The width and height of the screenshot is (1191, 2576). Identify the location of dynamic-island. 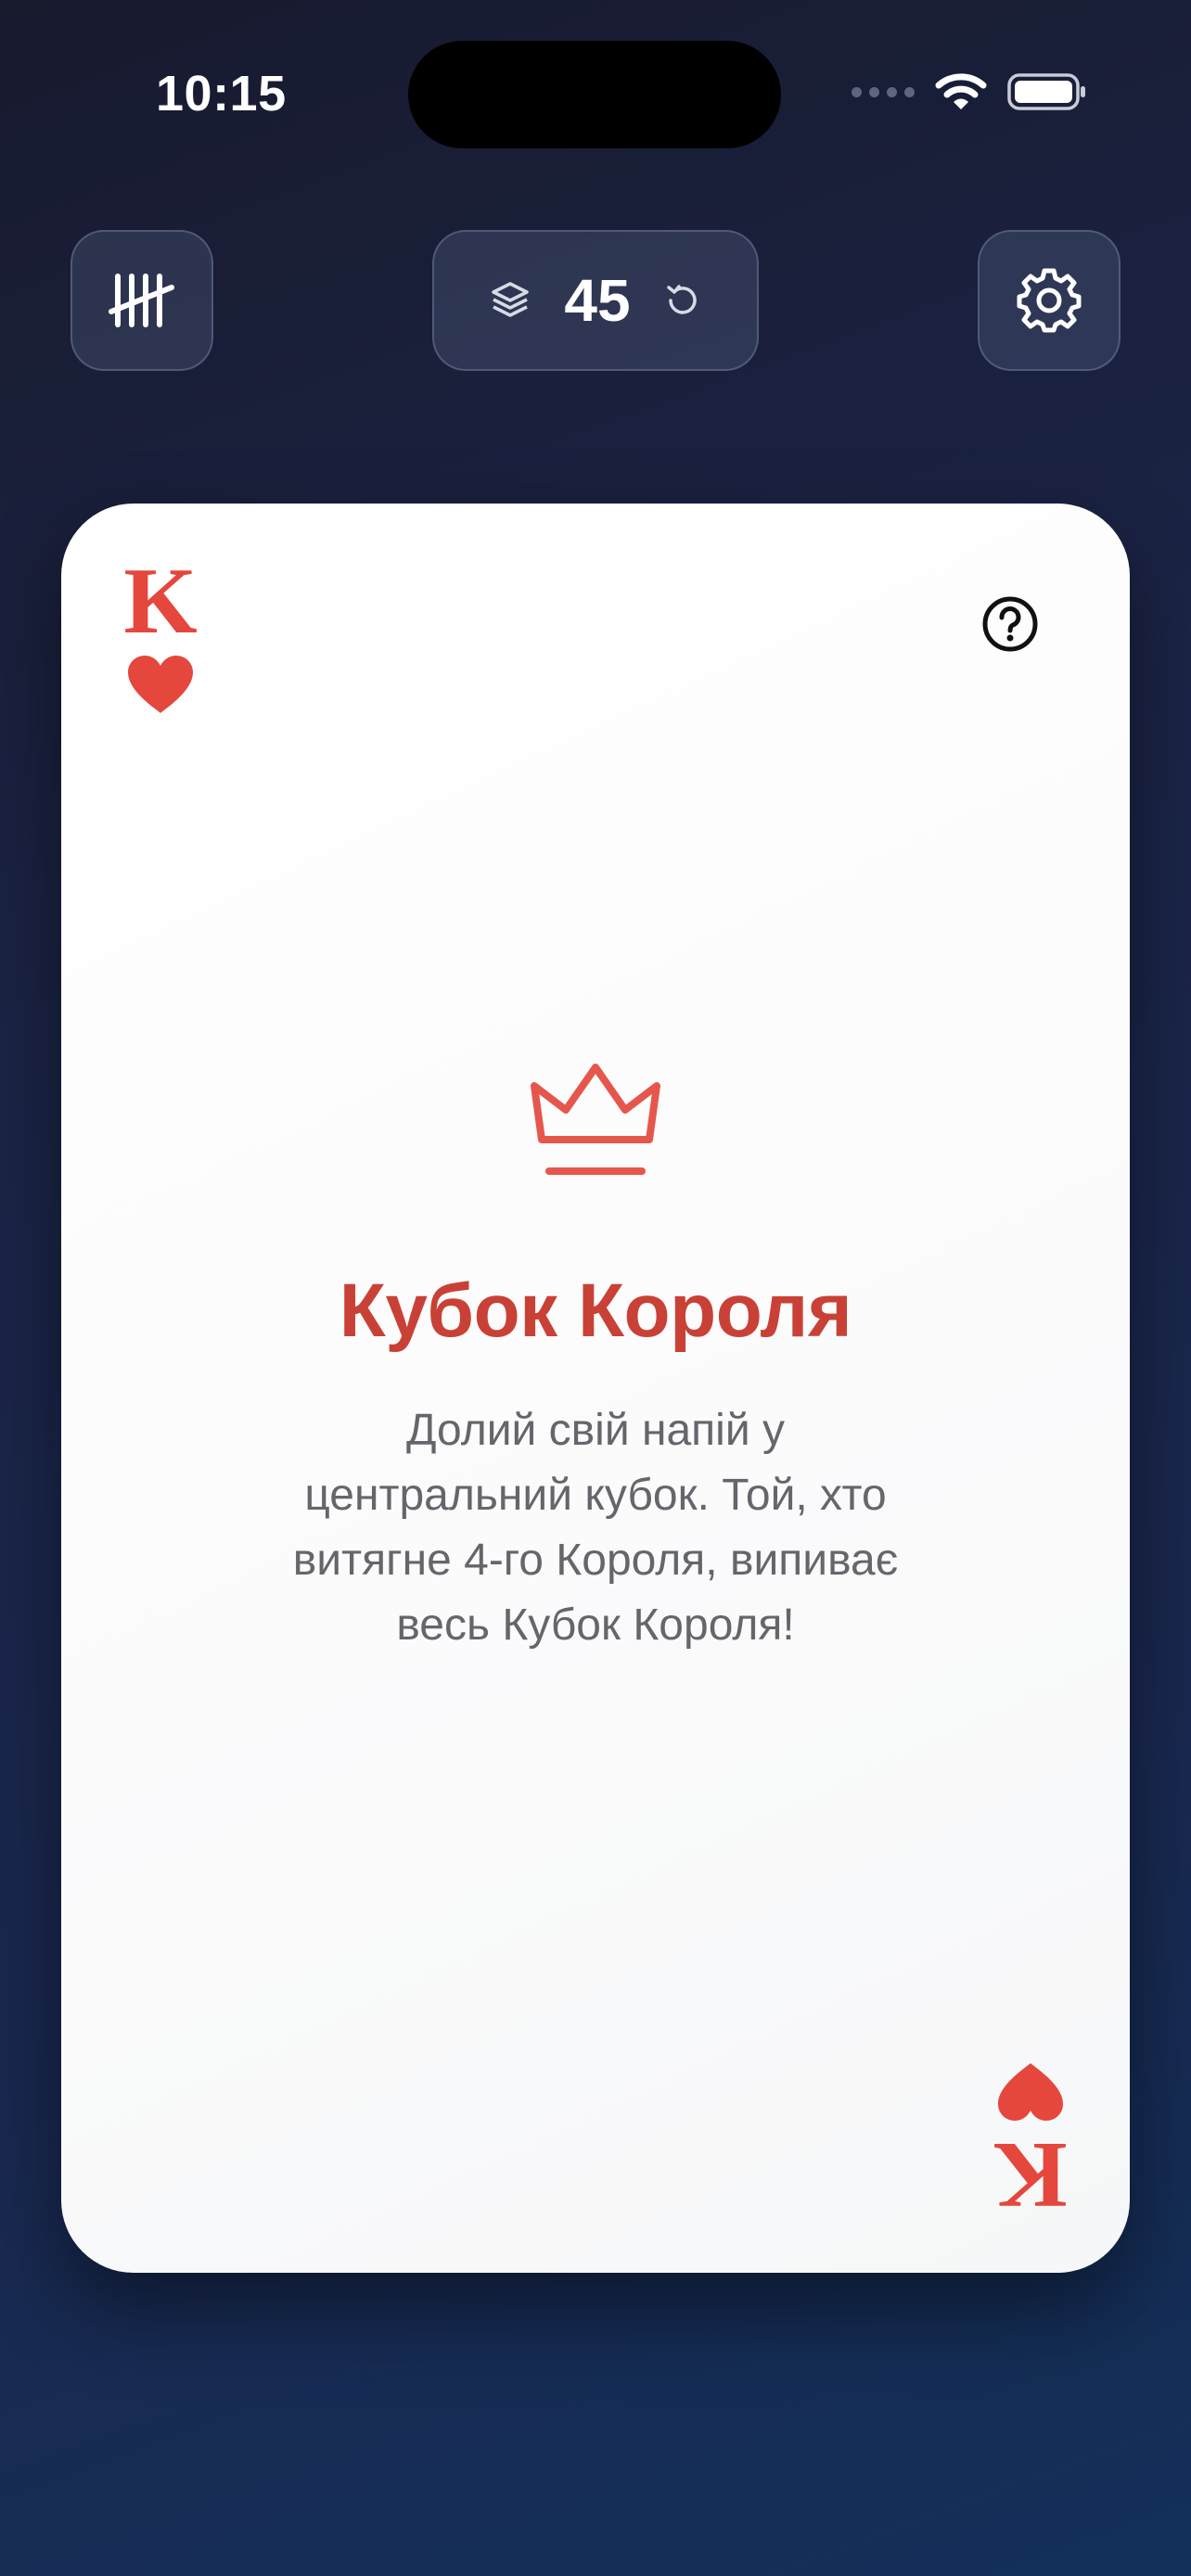
(594, 94).